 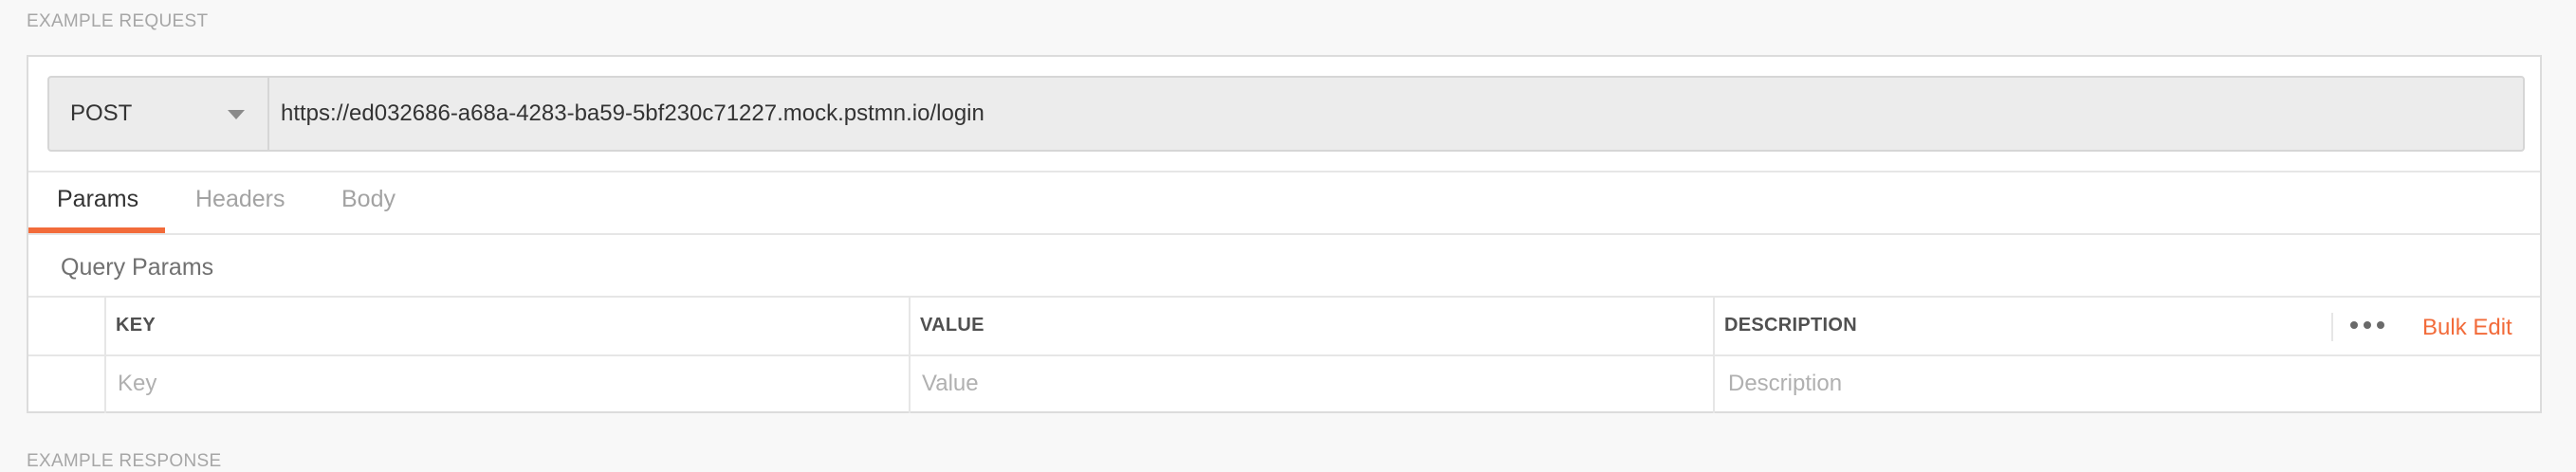 I want to click on column-divider, so click(x=2332, y=327).